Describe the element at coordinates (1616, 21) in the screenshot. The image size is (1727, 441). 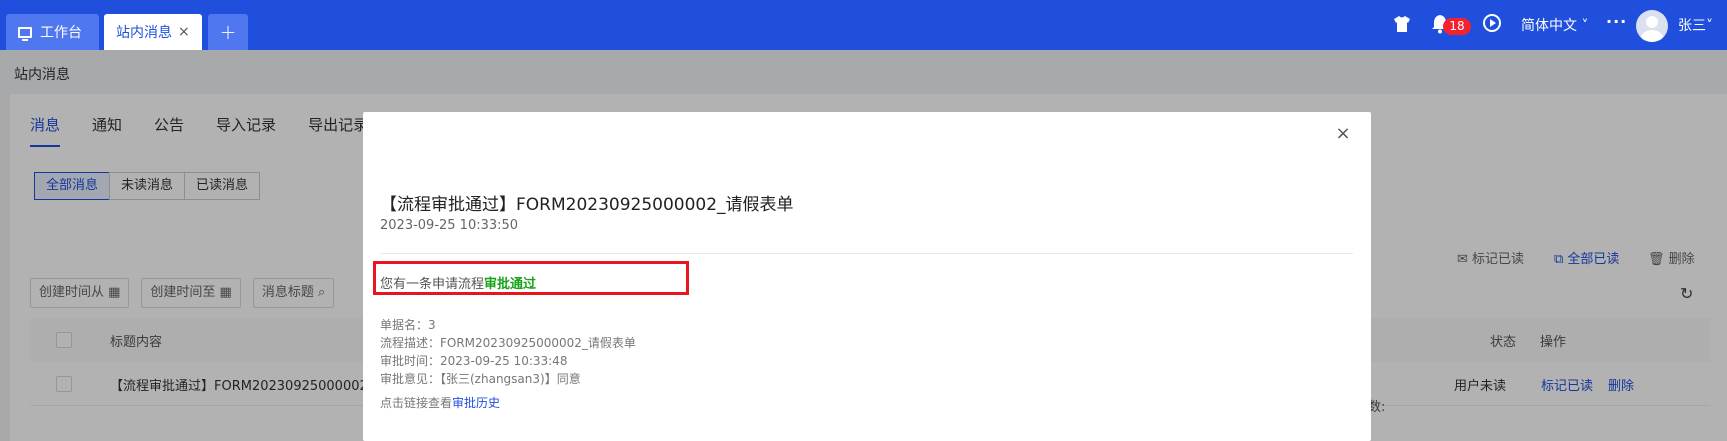
I see `more-icon: ···` at that location.